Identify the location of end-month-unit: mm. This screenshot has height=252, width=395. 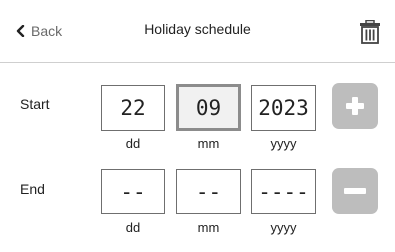
(208, 227).